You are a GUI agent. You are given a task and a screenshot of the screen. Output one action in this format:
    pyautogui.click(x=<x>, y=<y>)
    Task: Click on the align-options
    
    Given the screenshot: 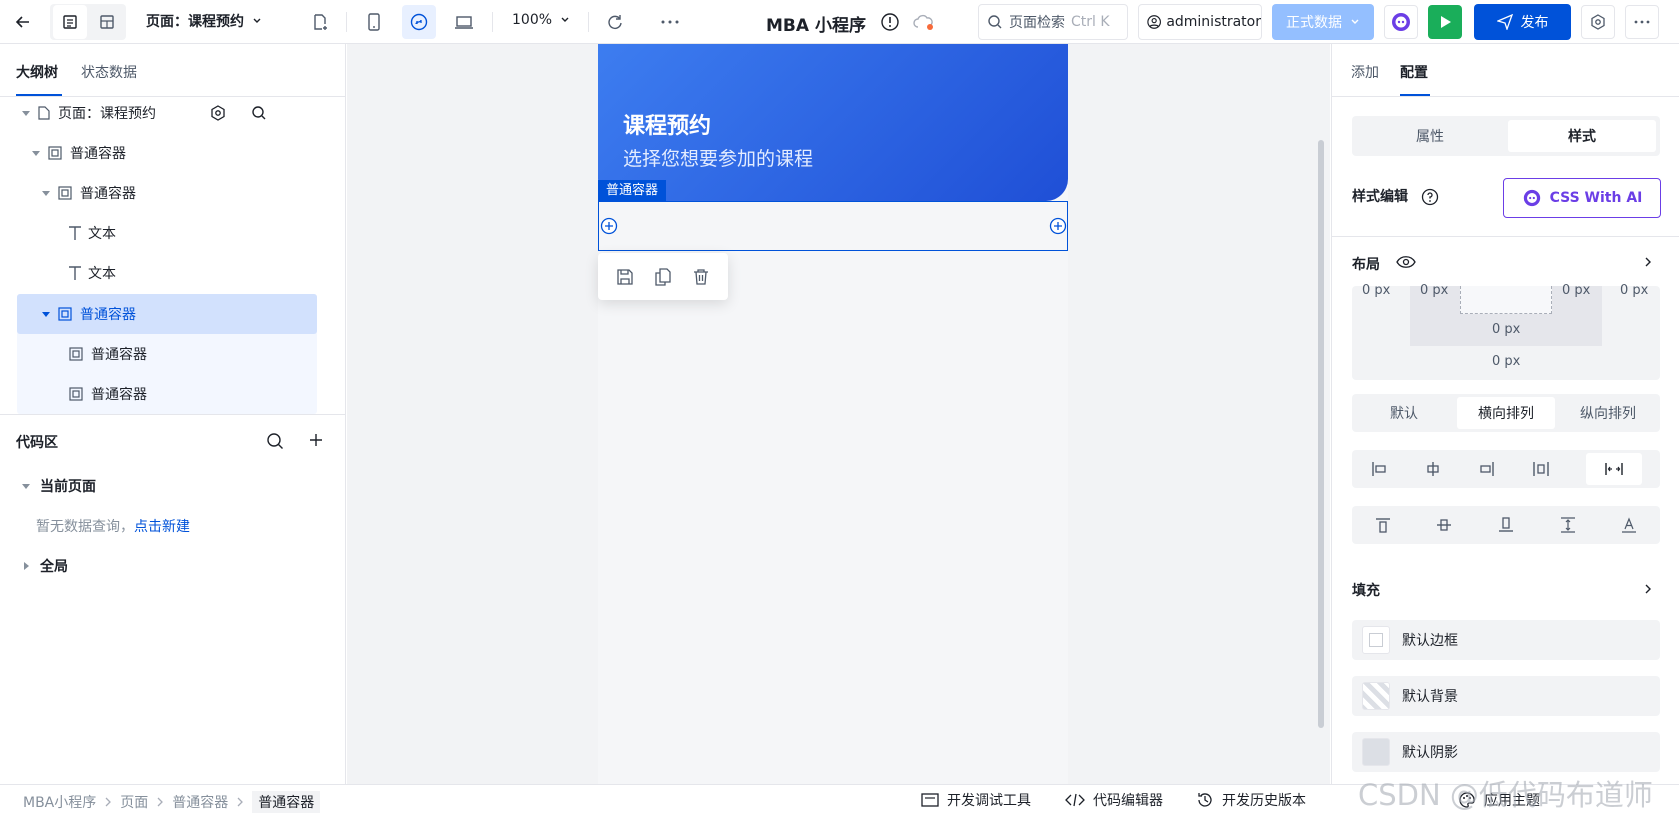 What is the action you would take?
    pyautogui.click(x=1506, y=525)
    